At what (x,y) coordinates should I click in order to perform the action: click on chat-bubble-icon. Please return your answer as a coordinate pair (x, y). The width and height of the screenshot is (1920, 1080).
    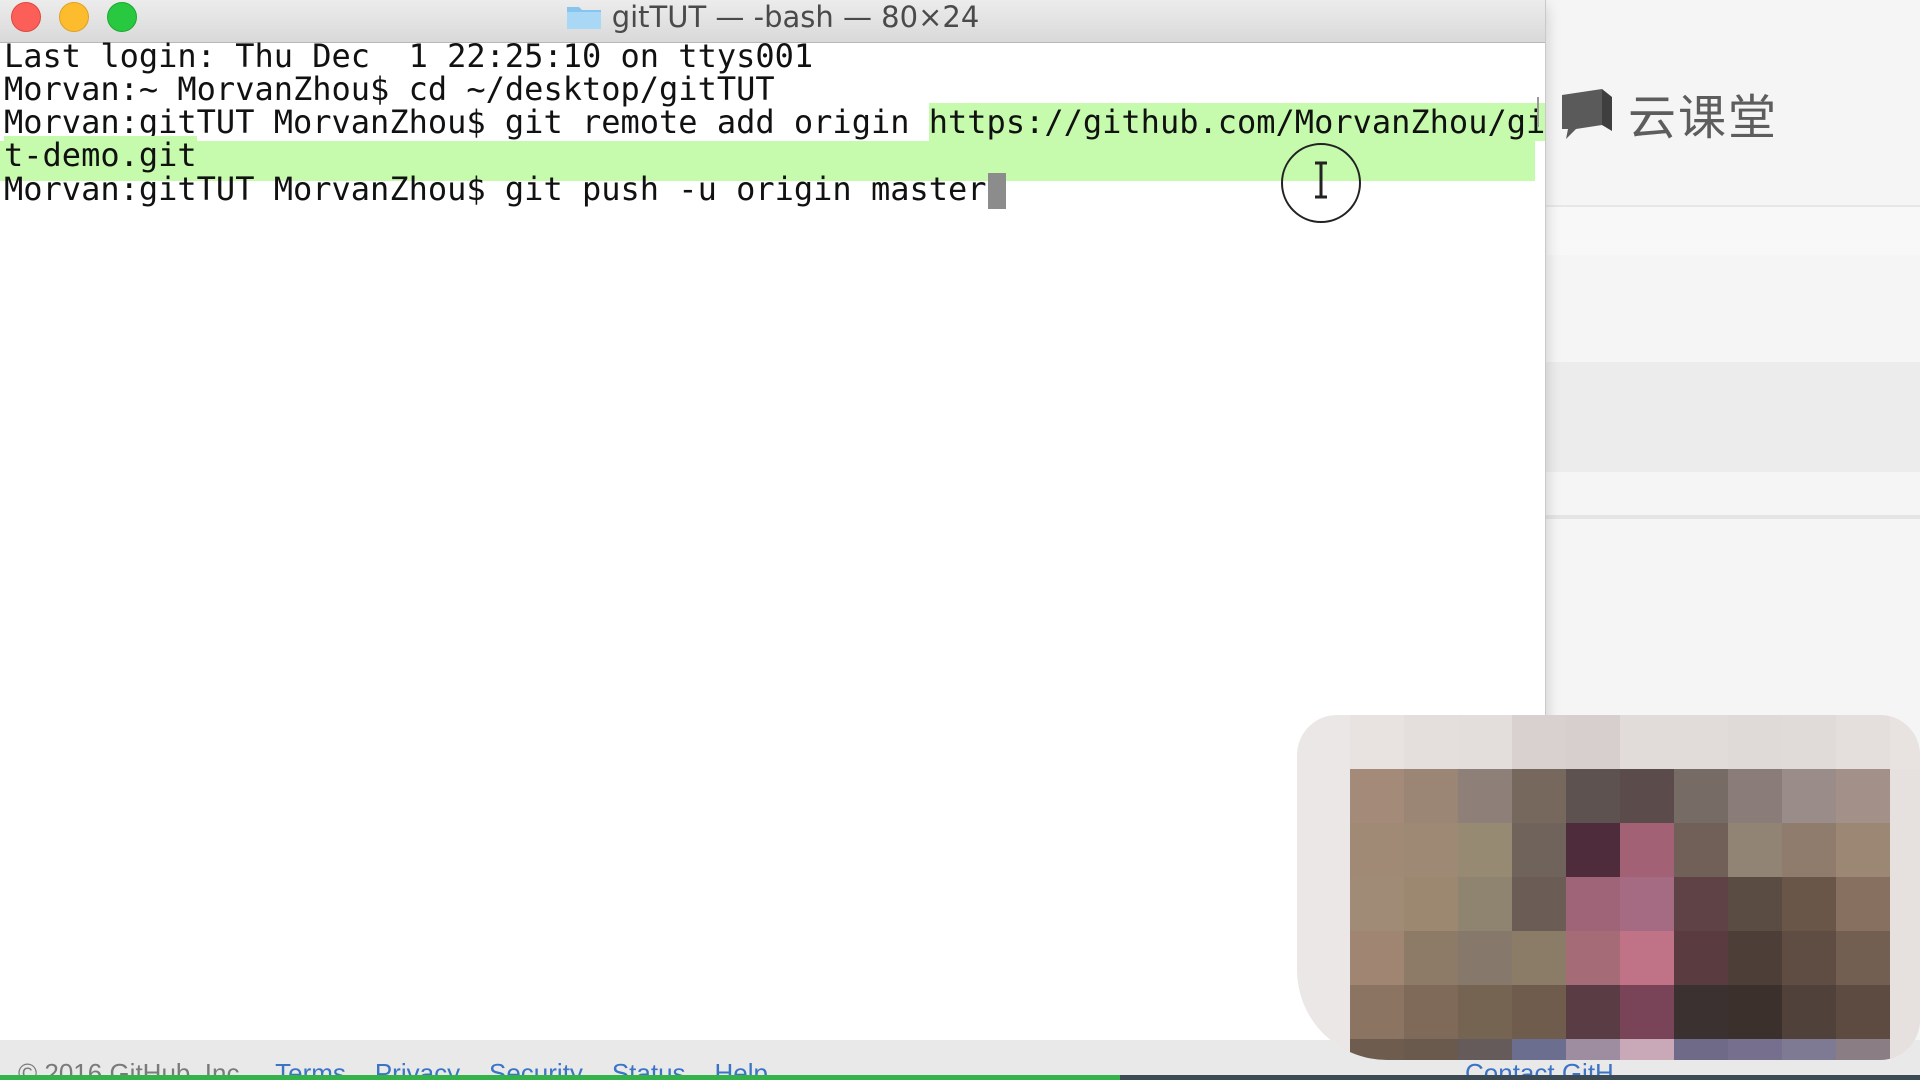
    Looking at the image, I should click on (1586, 113).